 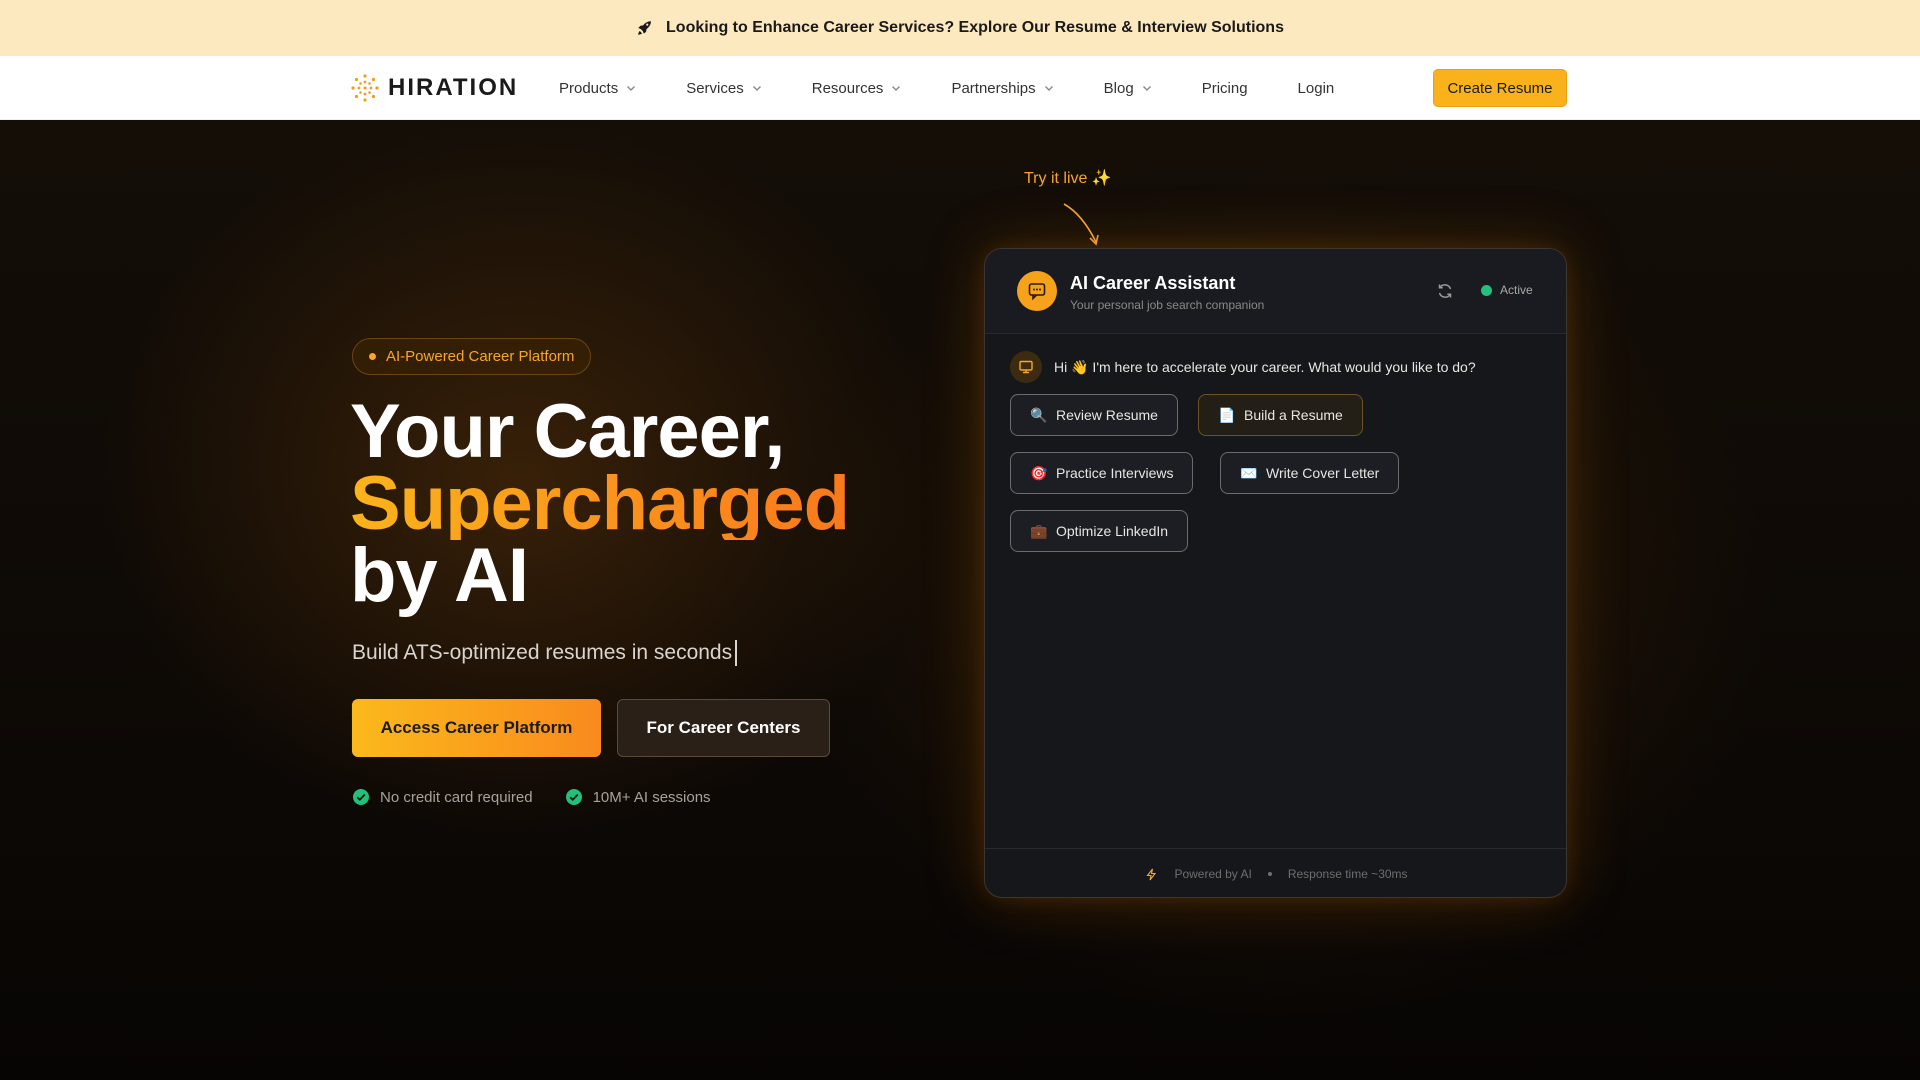 I want to click on for-career-centers-button: For Career Centers, so click(x=723, y=728).